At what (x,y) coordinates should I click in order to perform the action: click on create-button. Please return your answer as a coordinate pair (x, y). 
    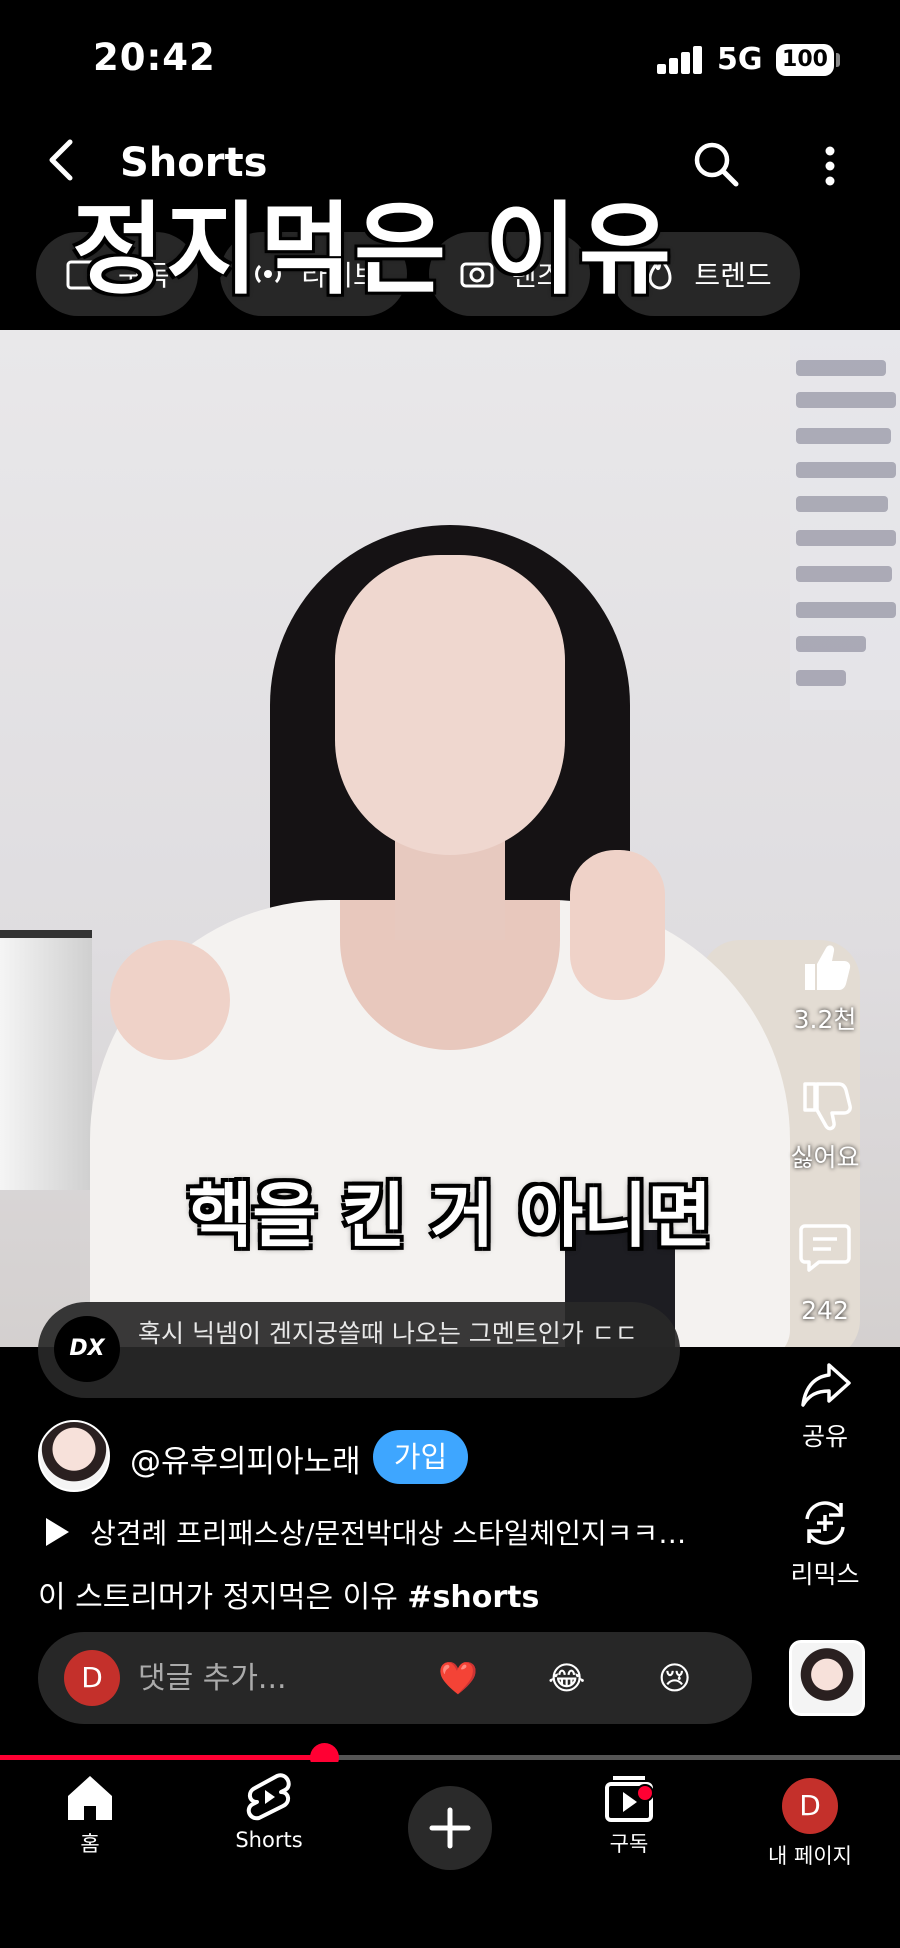
    Looking at the image, I should click on (450, 1828).